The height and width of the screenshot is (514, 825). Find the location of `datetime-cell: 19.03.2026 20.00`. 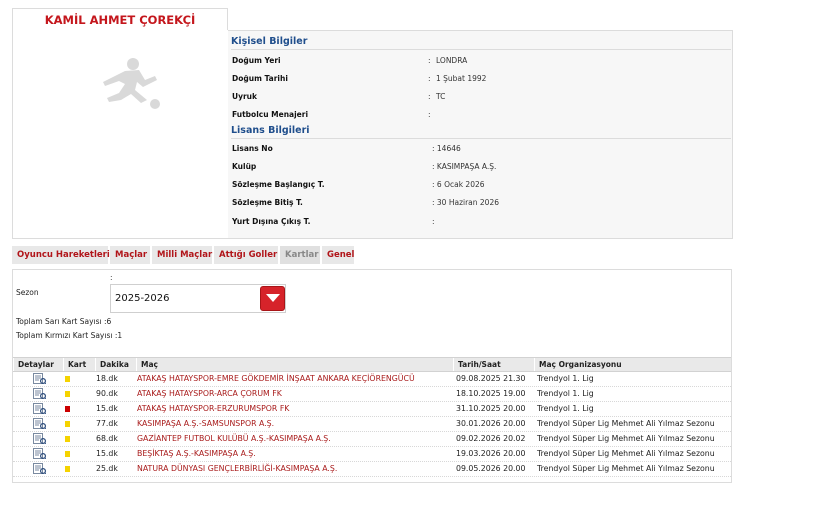

datetime-cell: 19.03.2026 20.00 is located at coordinates (491, 453).